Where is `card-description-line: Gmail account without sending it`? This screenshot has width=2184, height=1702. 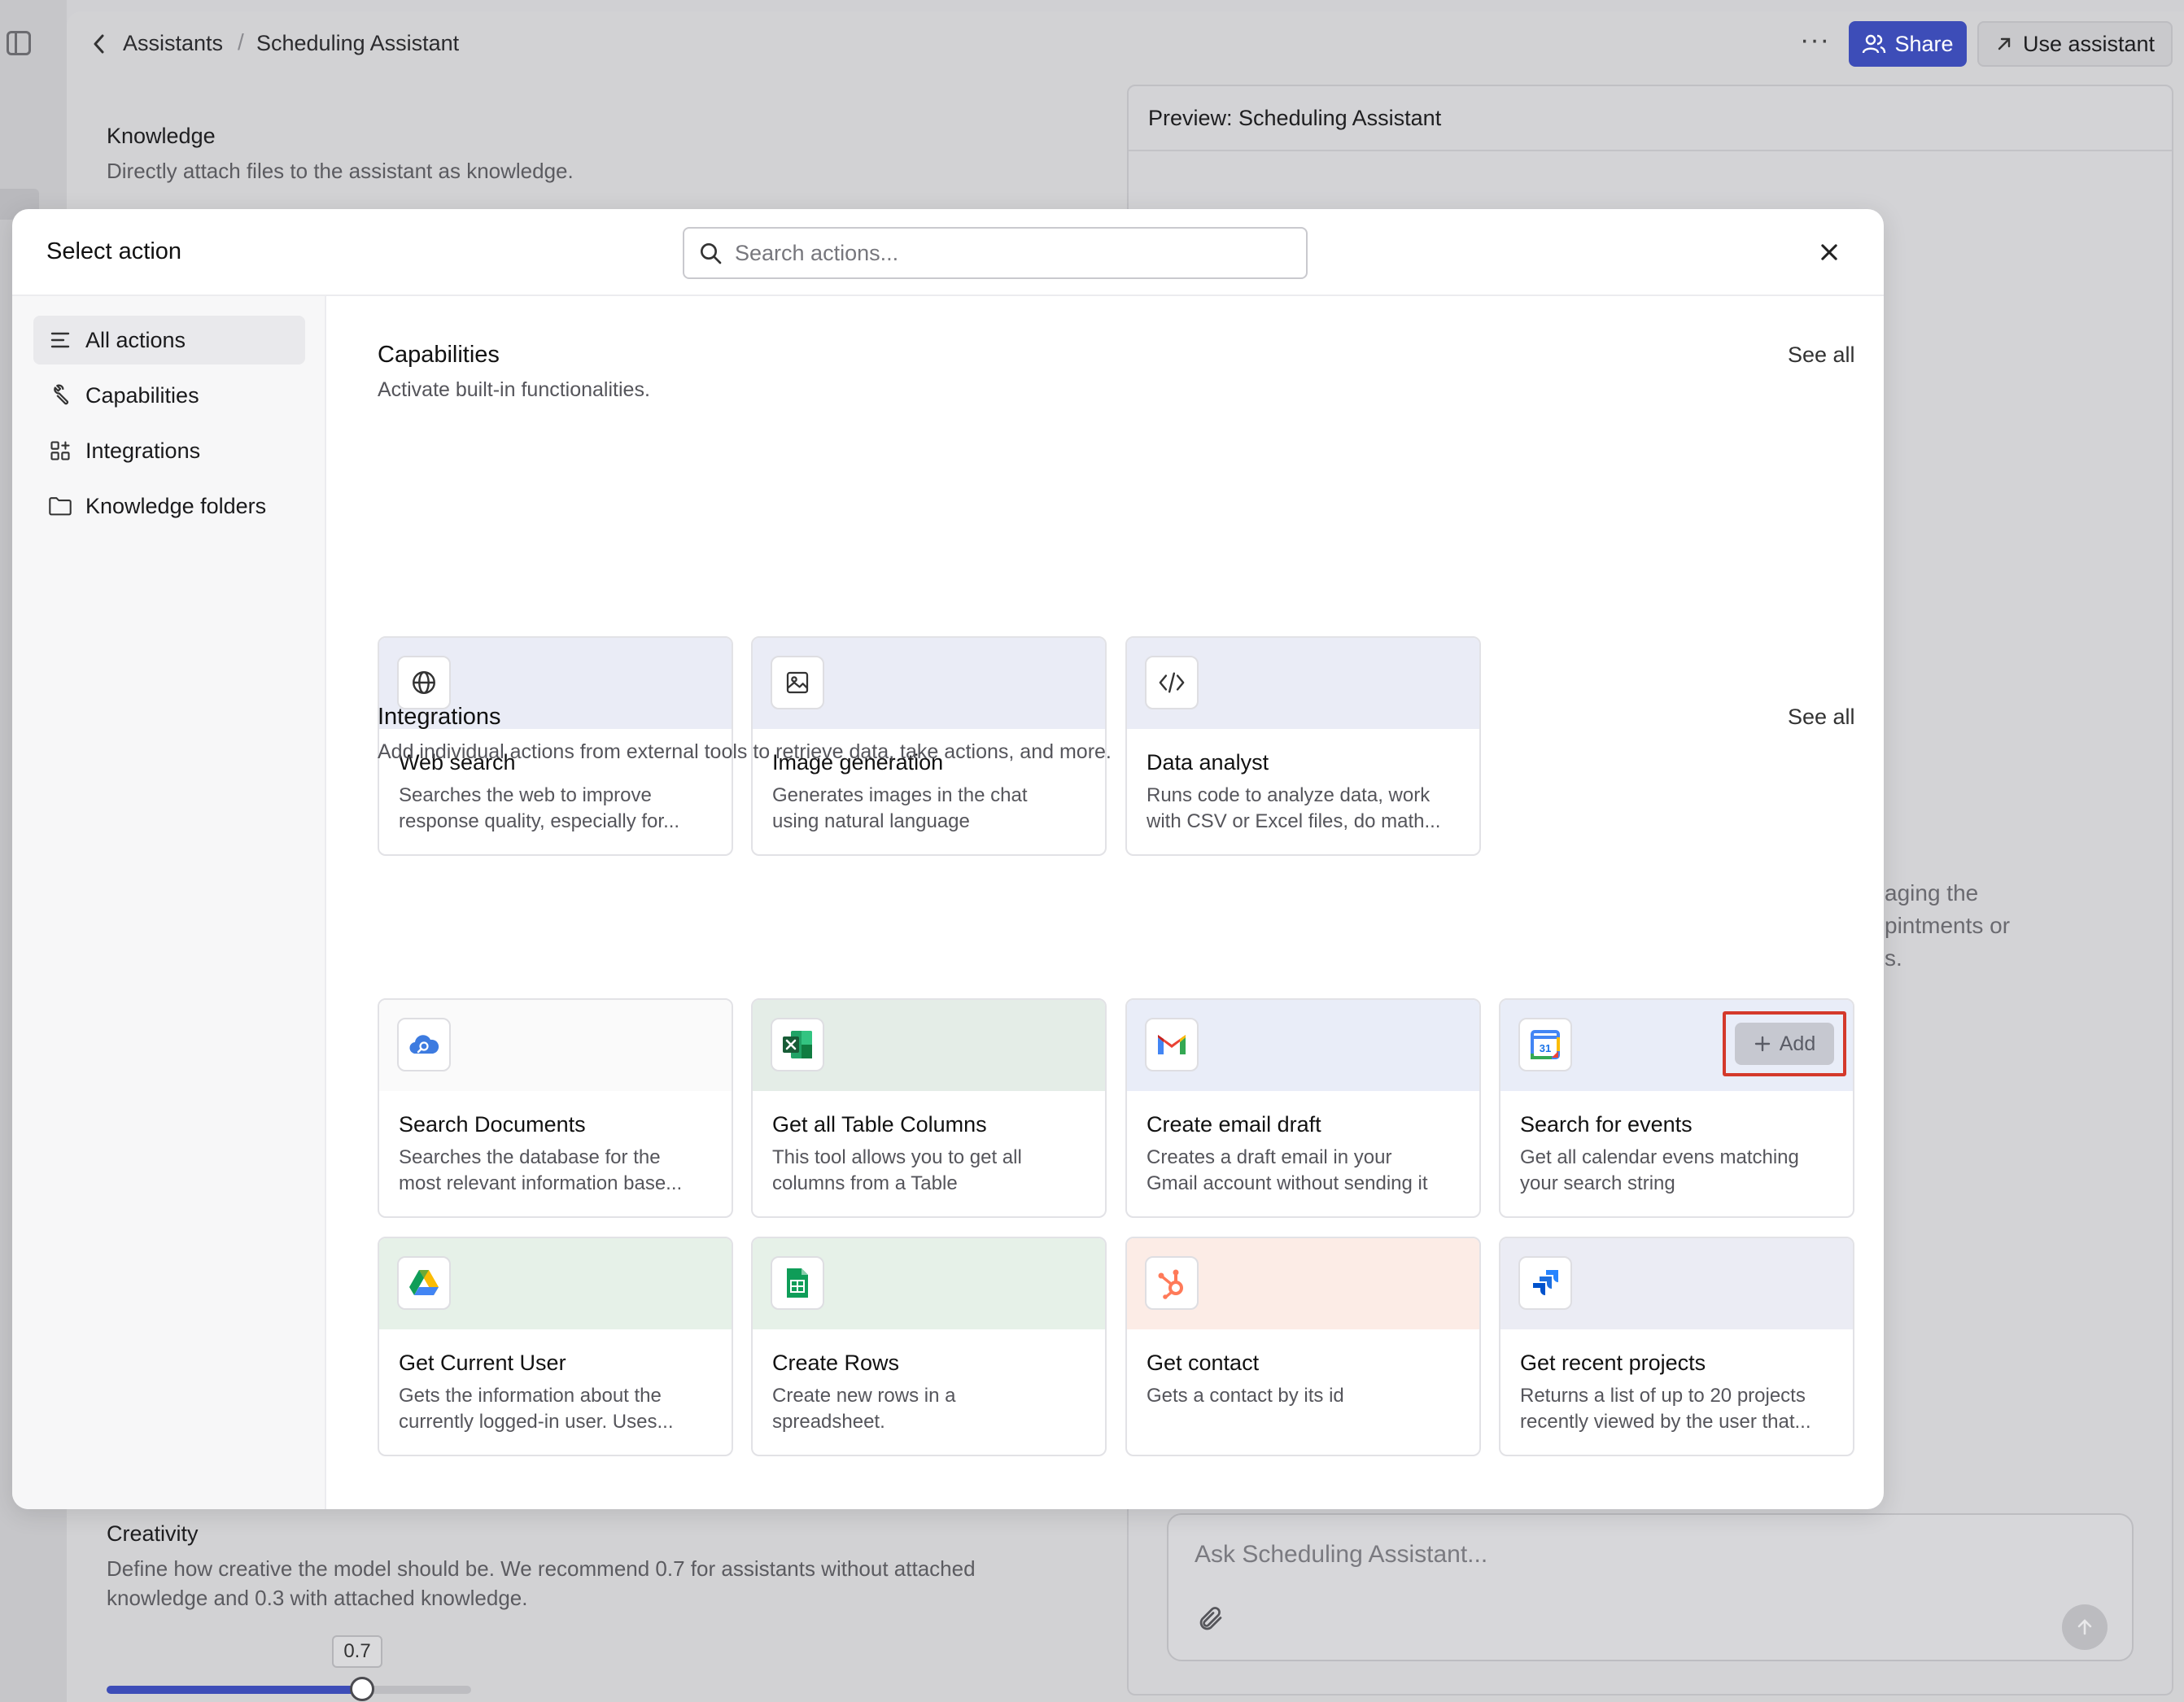 card-description-line: Gmail account without sending it is located at coordinates (1288, 1183).